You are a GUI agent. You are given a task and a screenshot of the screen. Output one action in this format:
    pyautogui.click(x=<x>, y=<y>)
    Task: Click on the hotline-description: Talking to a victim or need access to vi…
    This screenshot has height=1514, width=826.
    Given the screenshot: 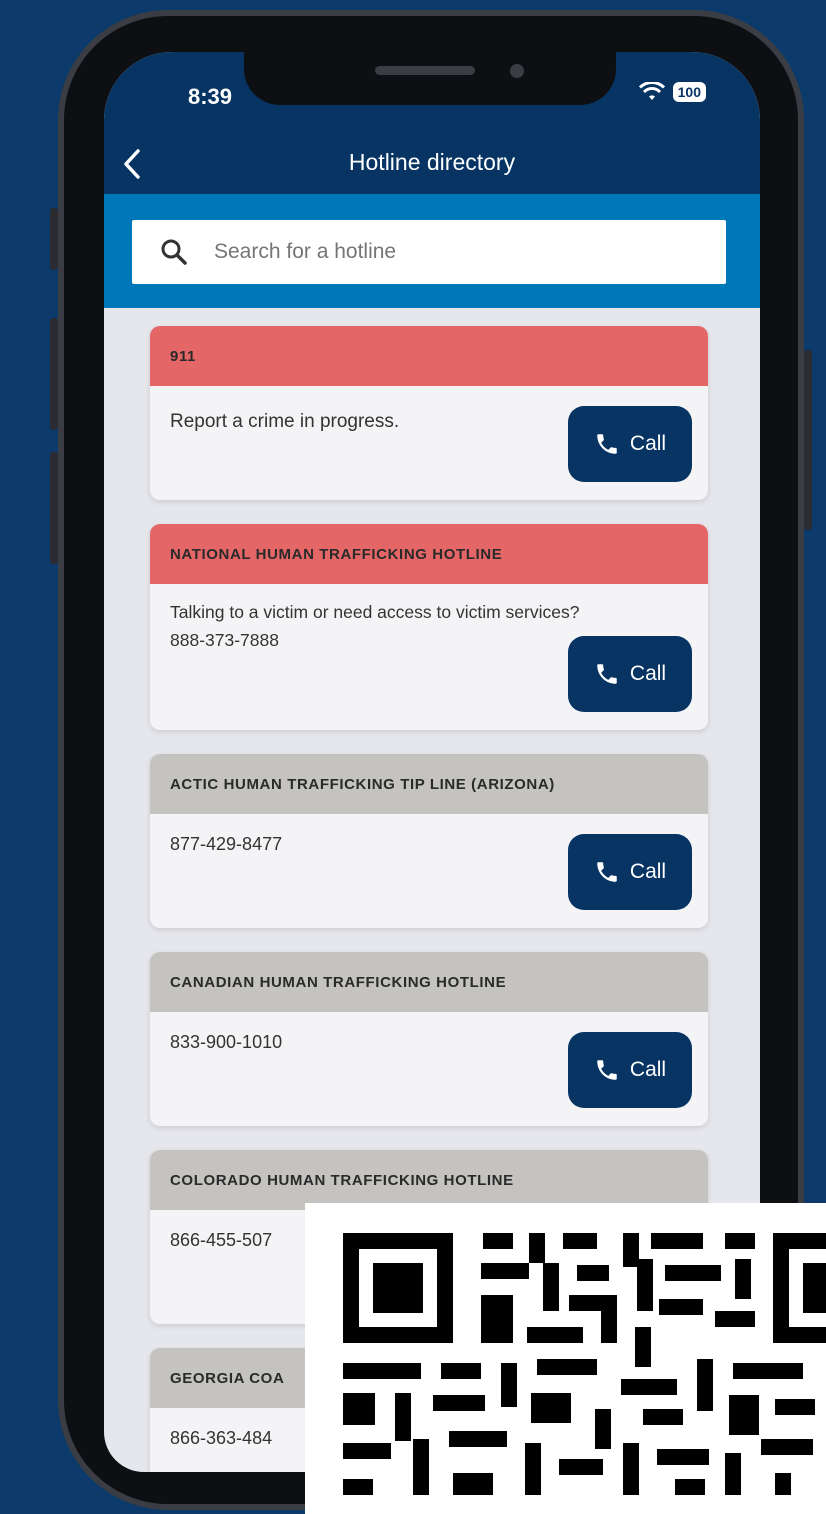 What is the action you would take?
    pyautogui.click(x=375, y=612)
    